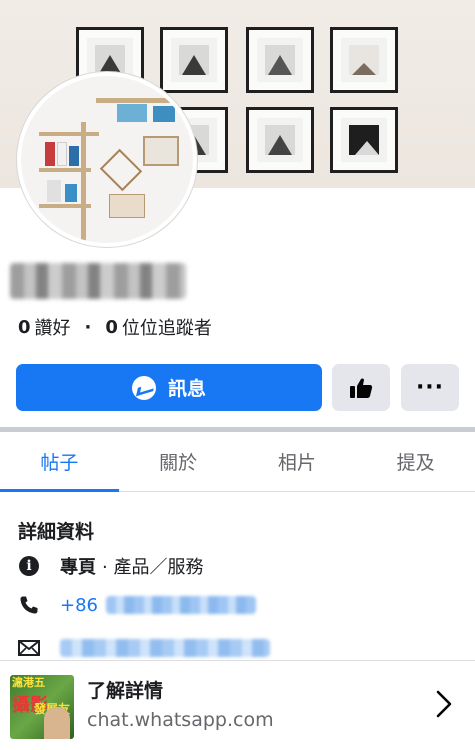  I want to click on tab-posts: 帖子, so click(59, 462).